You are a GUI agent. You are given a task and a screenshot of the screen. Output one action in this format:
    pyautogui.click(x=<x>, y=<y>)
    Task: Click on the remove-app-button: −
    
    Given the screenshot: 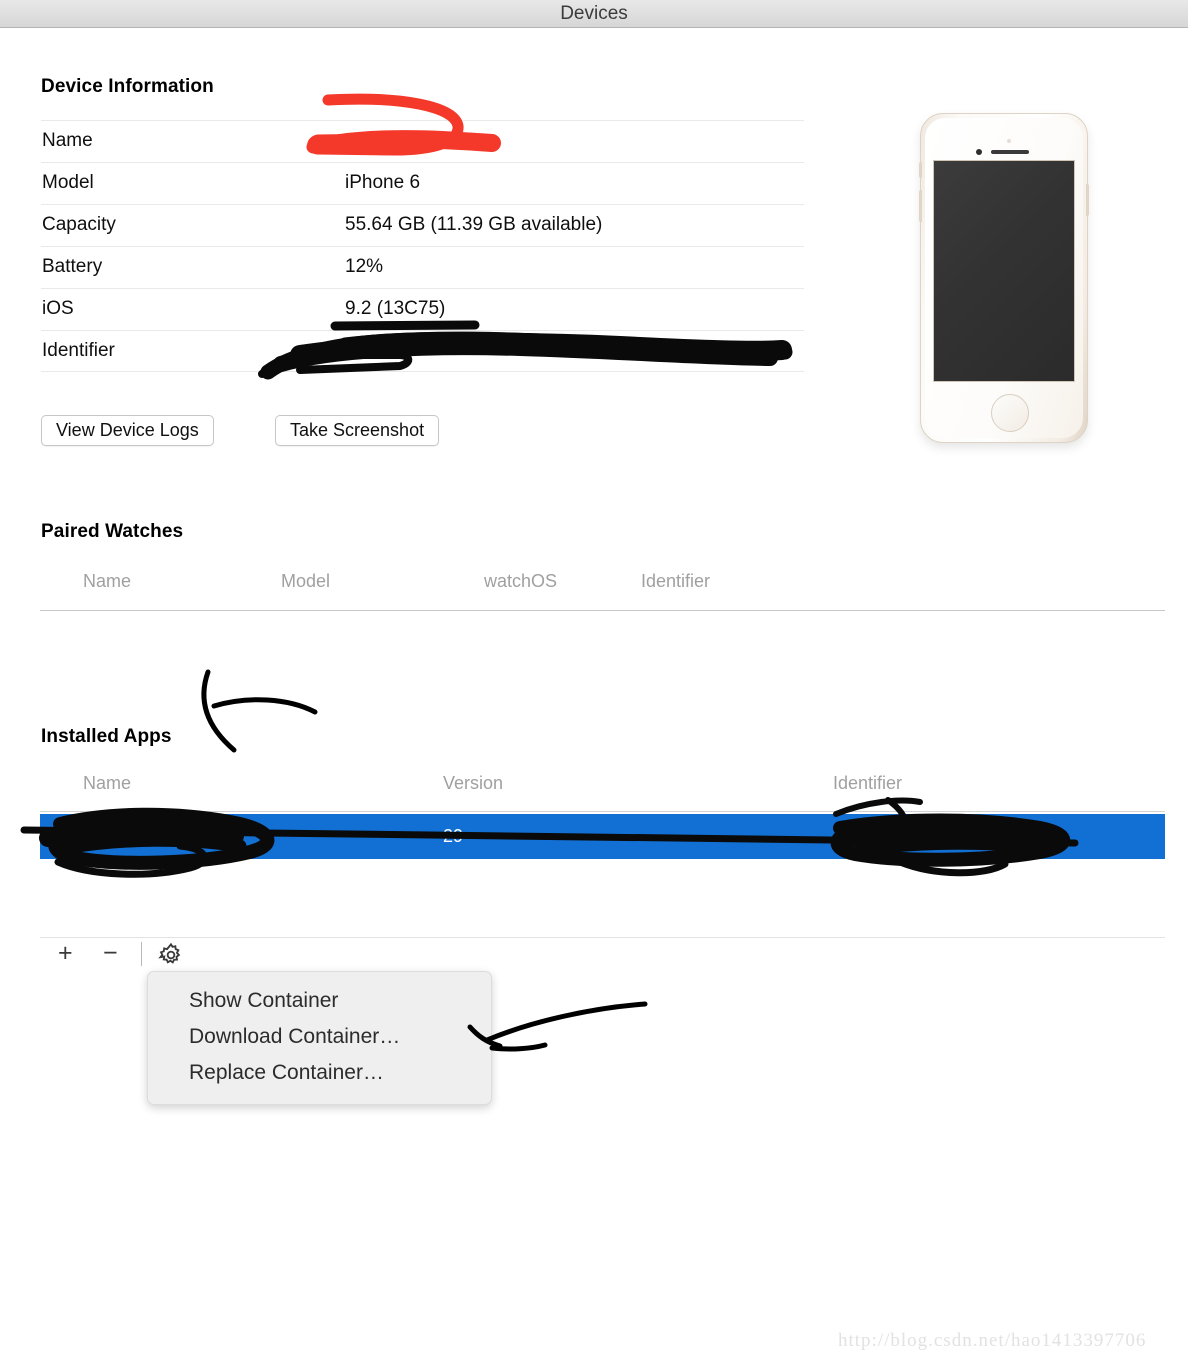 What is the action you would take?
    pyautogui.click(x=110, y=953)
    